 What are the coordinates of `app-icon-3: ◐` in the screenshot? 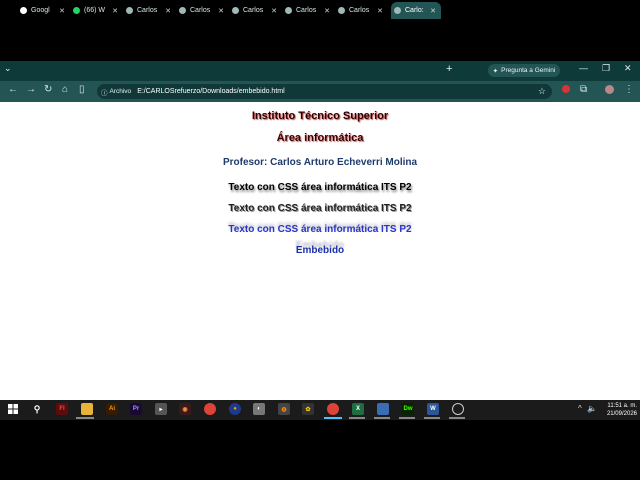 It's located at (259, 409).